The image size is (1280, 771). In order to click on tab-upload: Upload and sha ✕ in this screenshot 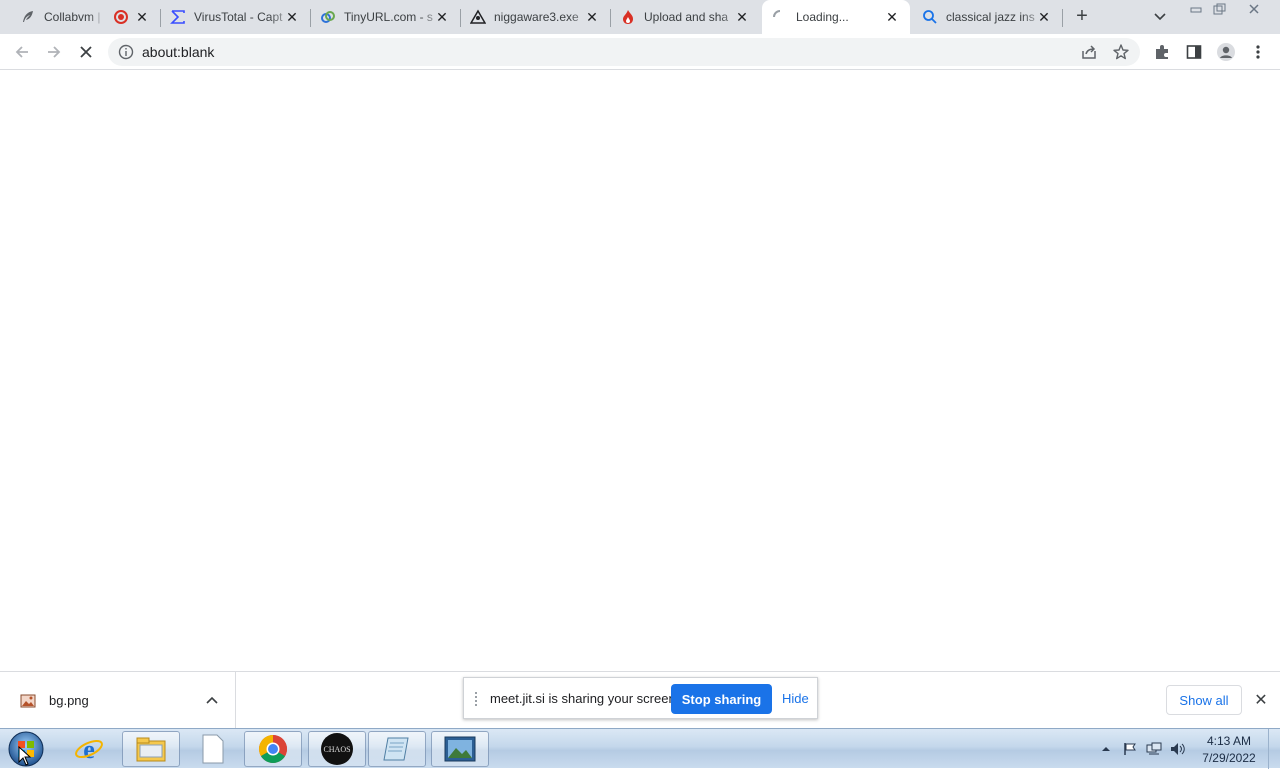, I will do `click(685, 17)`.